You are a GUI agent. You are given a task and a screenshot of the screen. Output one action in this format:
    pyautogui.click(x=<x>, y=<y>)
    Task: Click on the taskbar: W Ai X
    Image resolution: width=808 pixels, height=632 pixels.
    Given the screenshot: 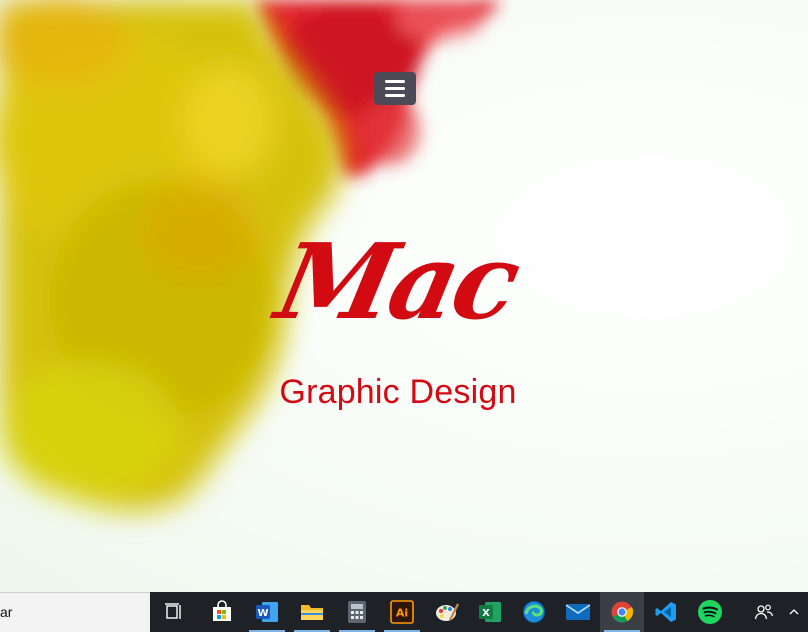 What is the action you would take?
    pyautogui.click(x=479, y=612)
    